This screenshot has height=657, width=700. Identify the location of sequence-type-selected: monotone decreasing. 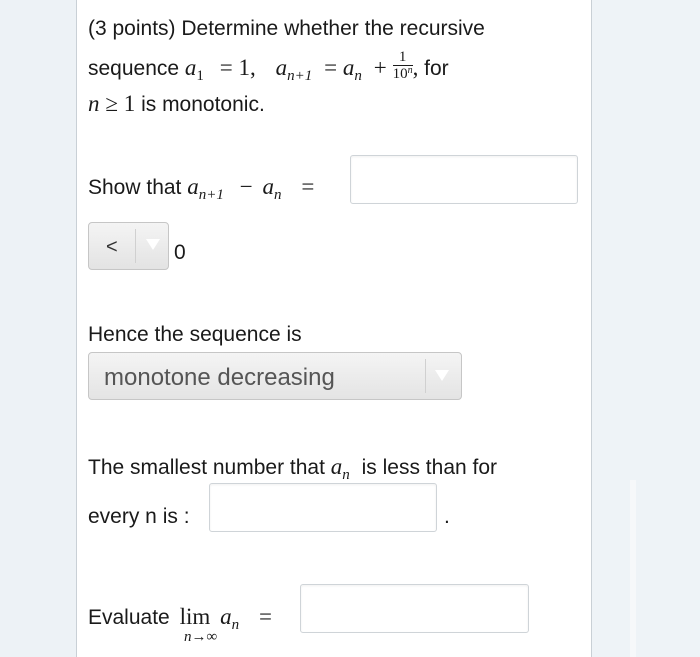
(219, 377).